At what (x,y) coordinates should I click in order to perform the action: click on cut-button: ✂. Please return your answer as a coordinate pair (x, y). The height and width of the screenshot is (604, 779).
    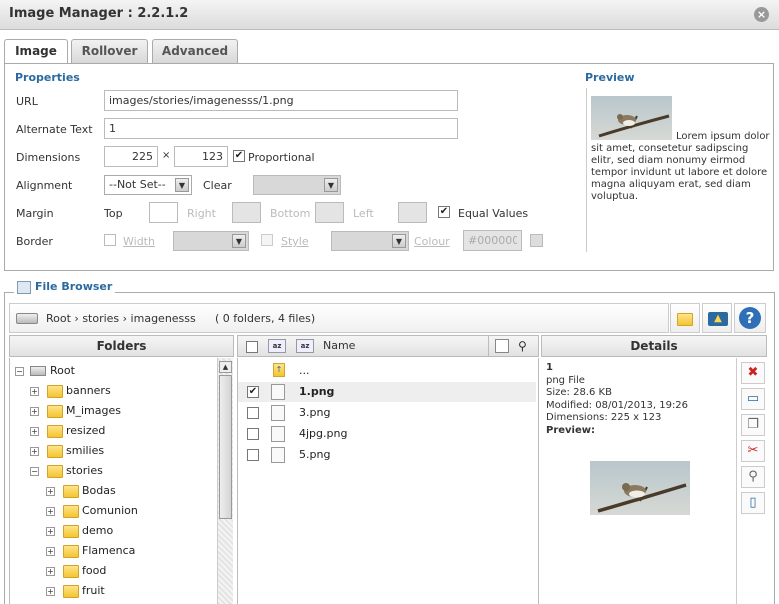
    Looking at the image, I should click on (753, 451).